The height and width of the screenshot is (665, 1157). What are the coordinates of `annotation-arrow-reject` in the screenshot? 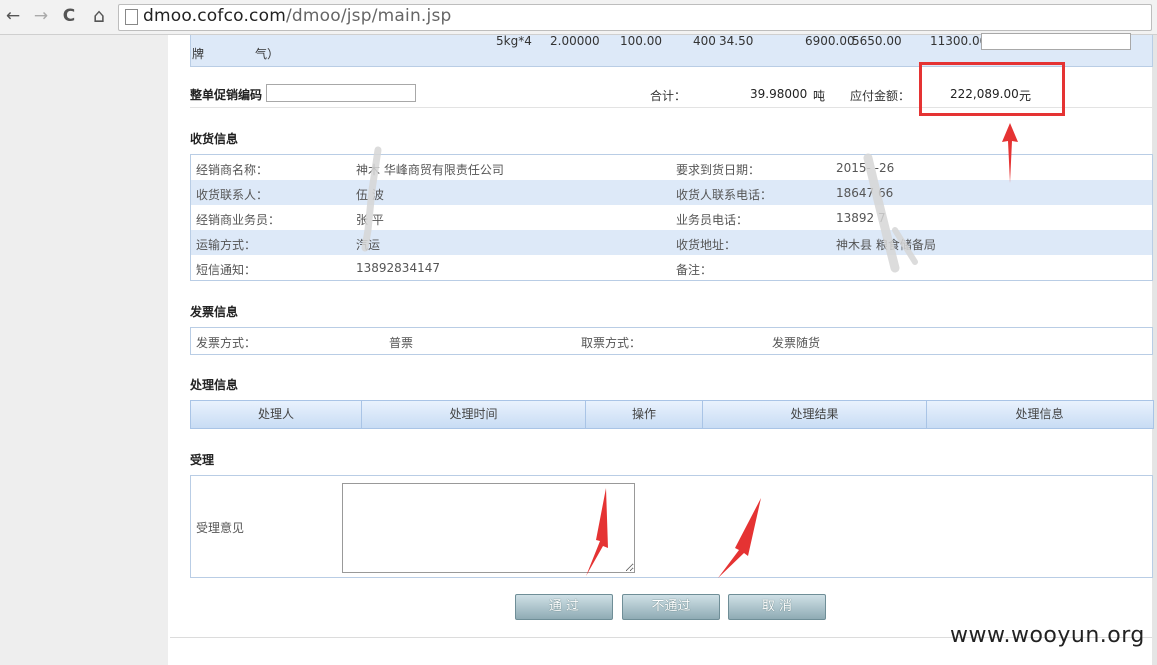 It's located at (739, 538).